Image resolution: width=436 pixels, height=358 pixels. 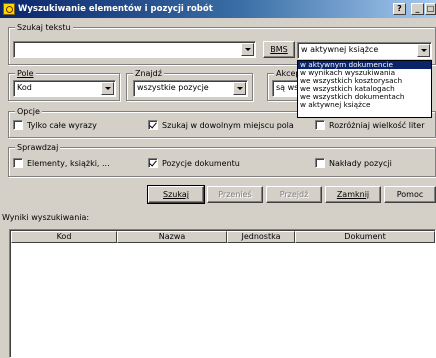 I want to click on move-button-label: Przenieś, so click(x=235, y=194).